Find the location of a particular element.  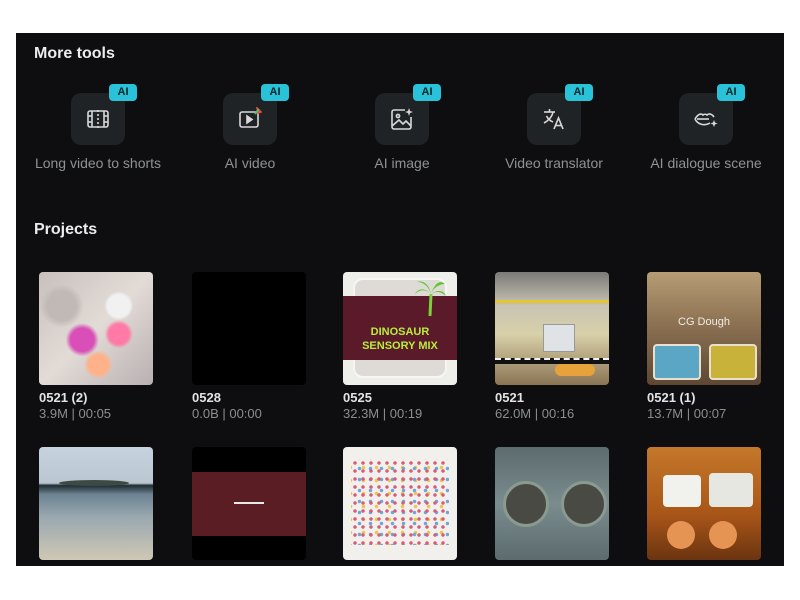

project-card: 0528 0.0B | 00:00 is located at coordinates (250, 346).